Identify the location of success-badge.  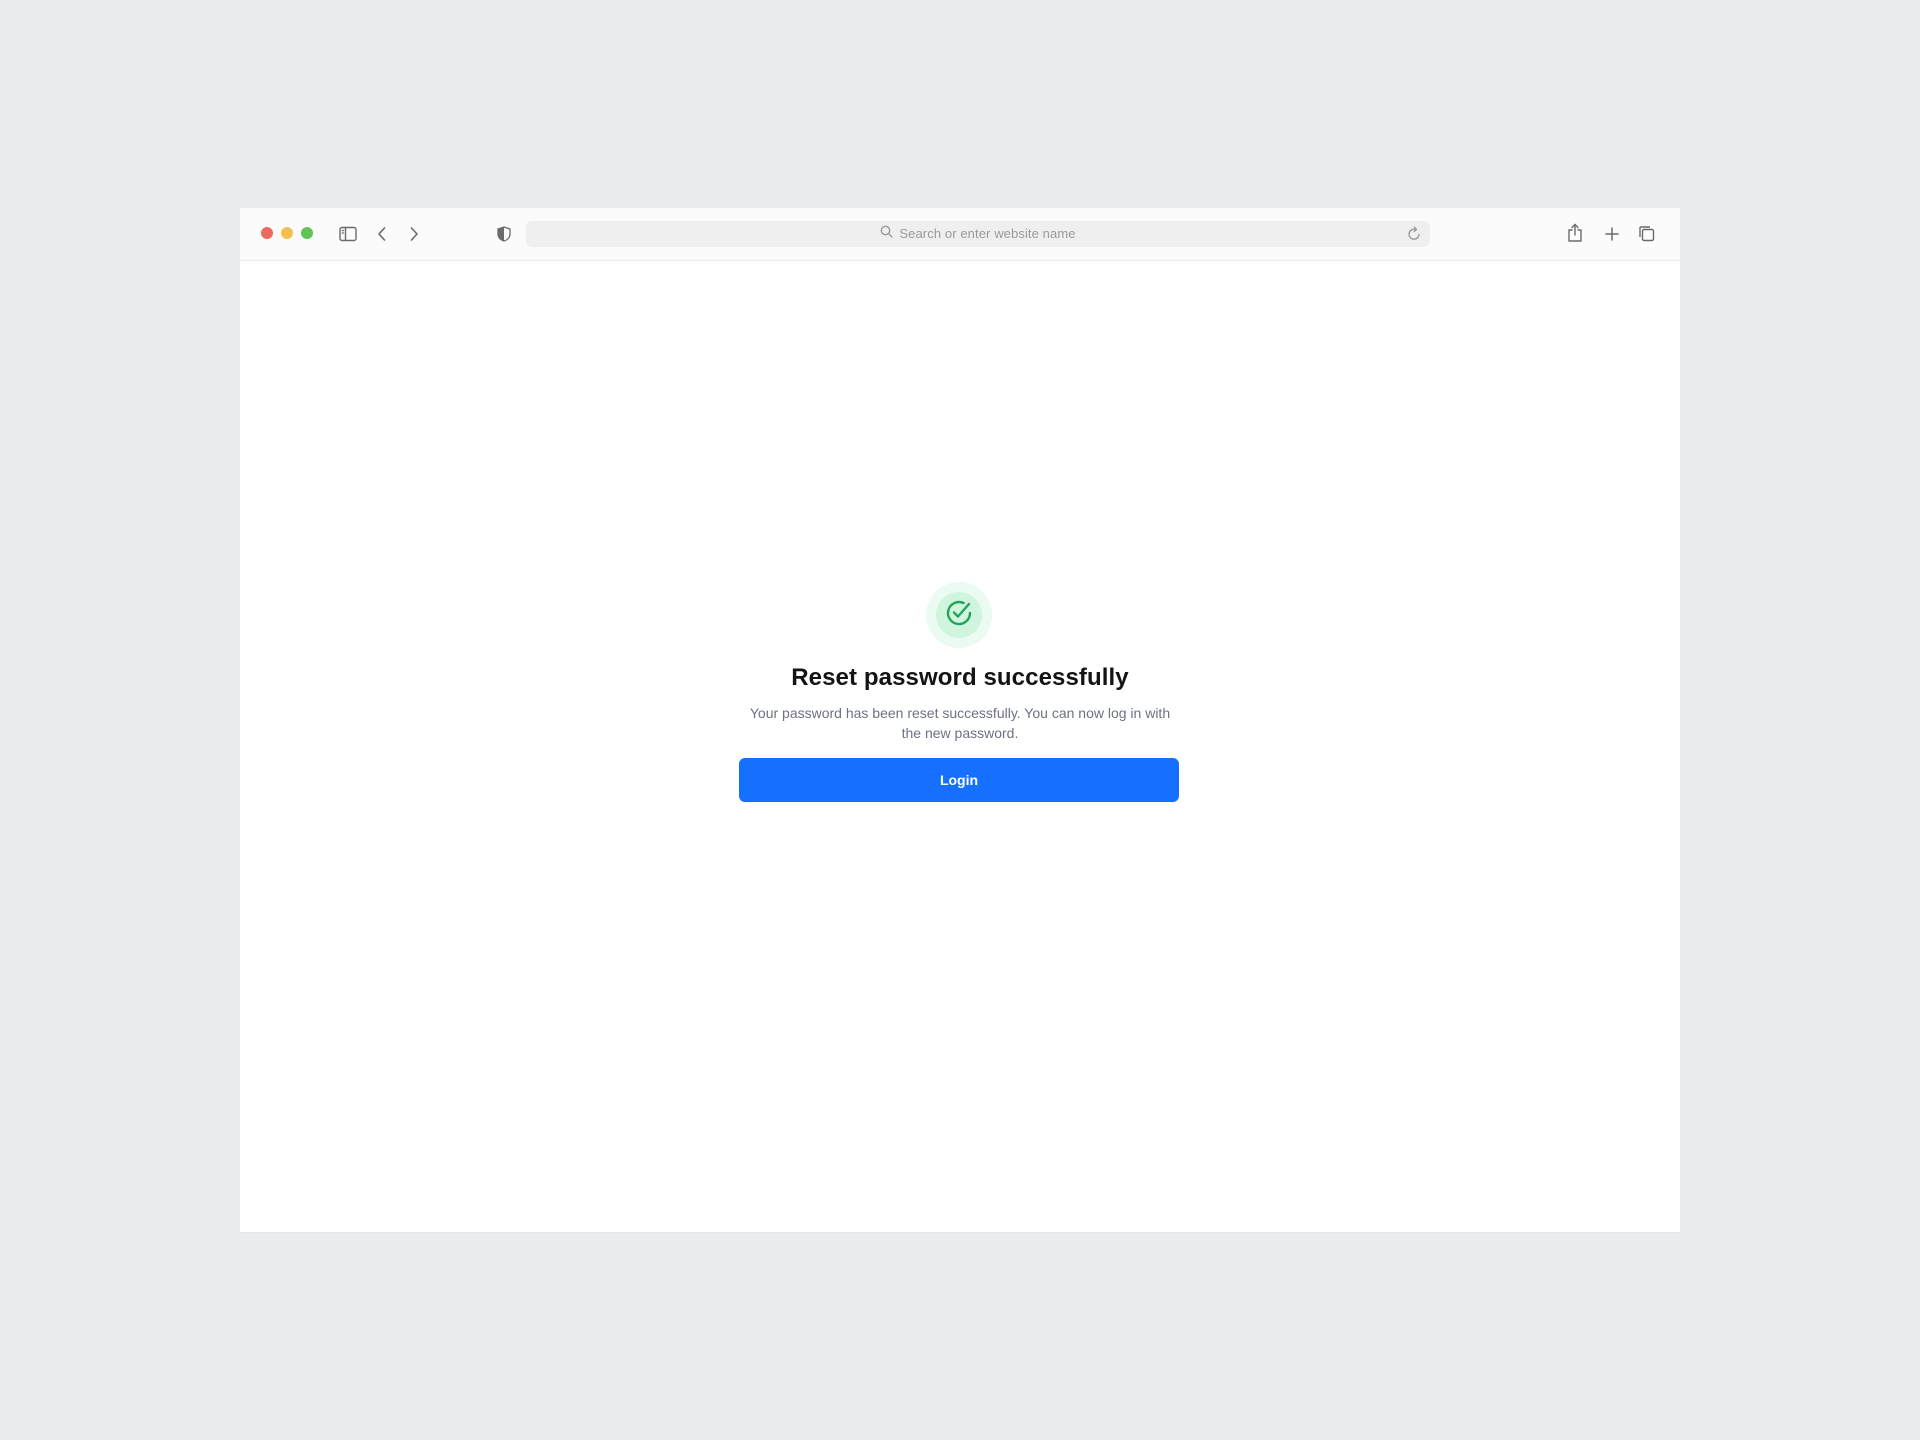
(959, 615).